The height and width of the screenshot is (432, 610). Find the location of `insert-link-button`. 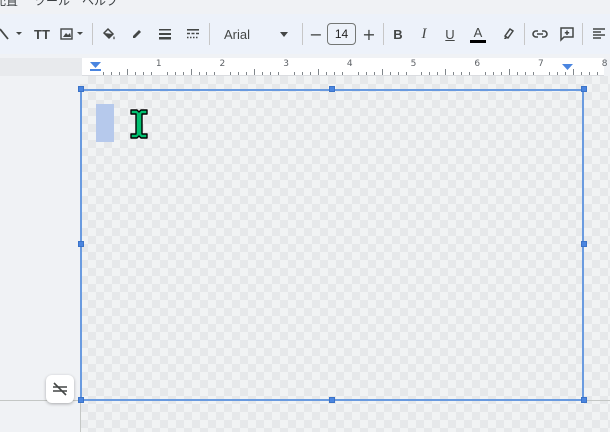

insert-link-button is located at coordinates (540, 34).